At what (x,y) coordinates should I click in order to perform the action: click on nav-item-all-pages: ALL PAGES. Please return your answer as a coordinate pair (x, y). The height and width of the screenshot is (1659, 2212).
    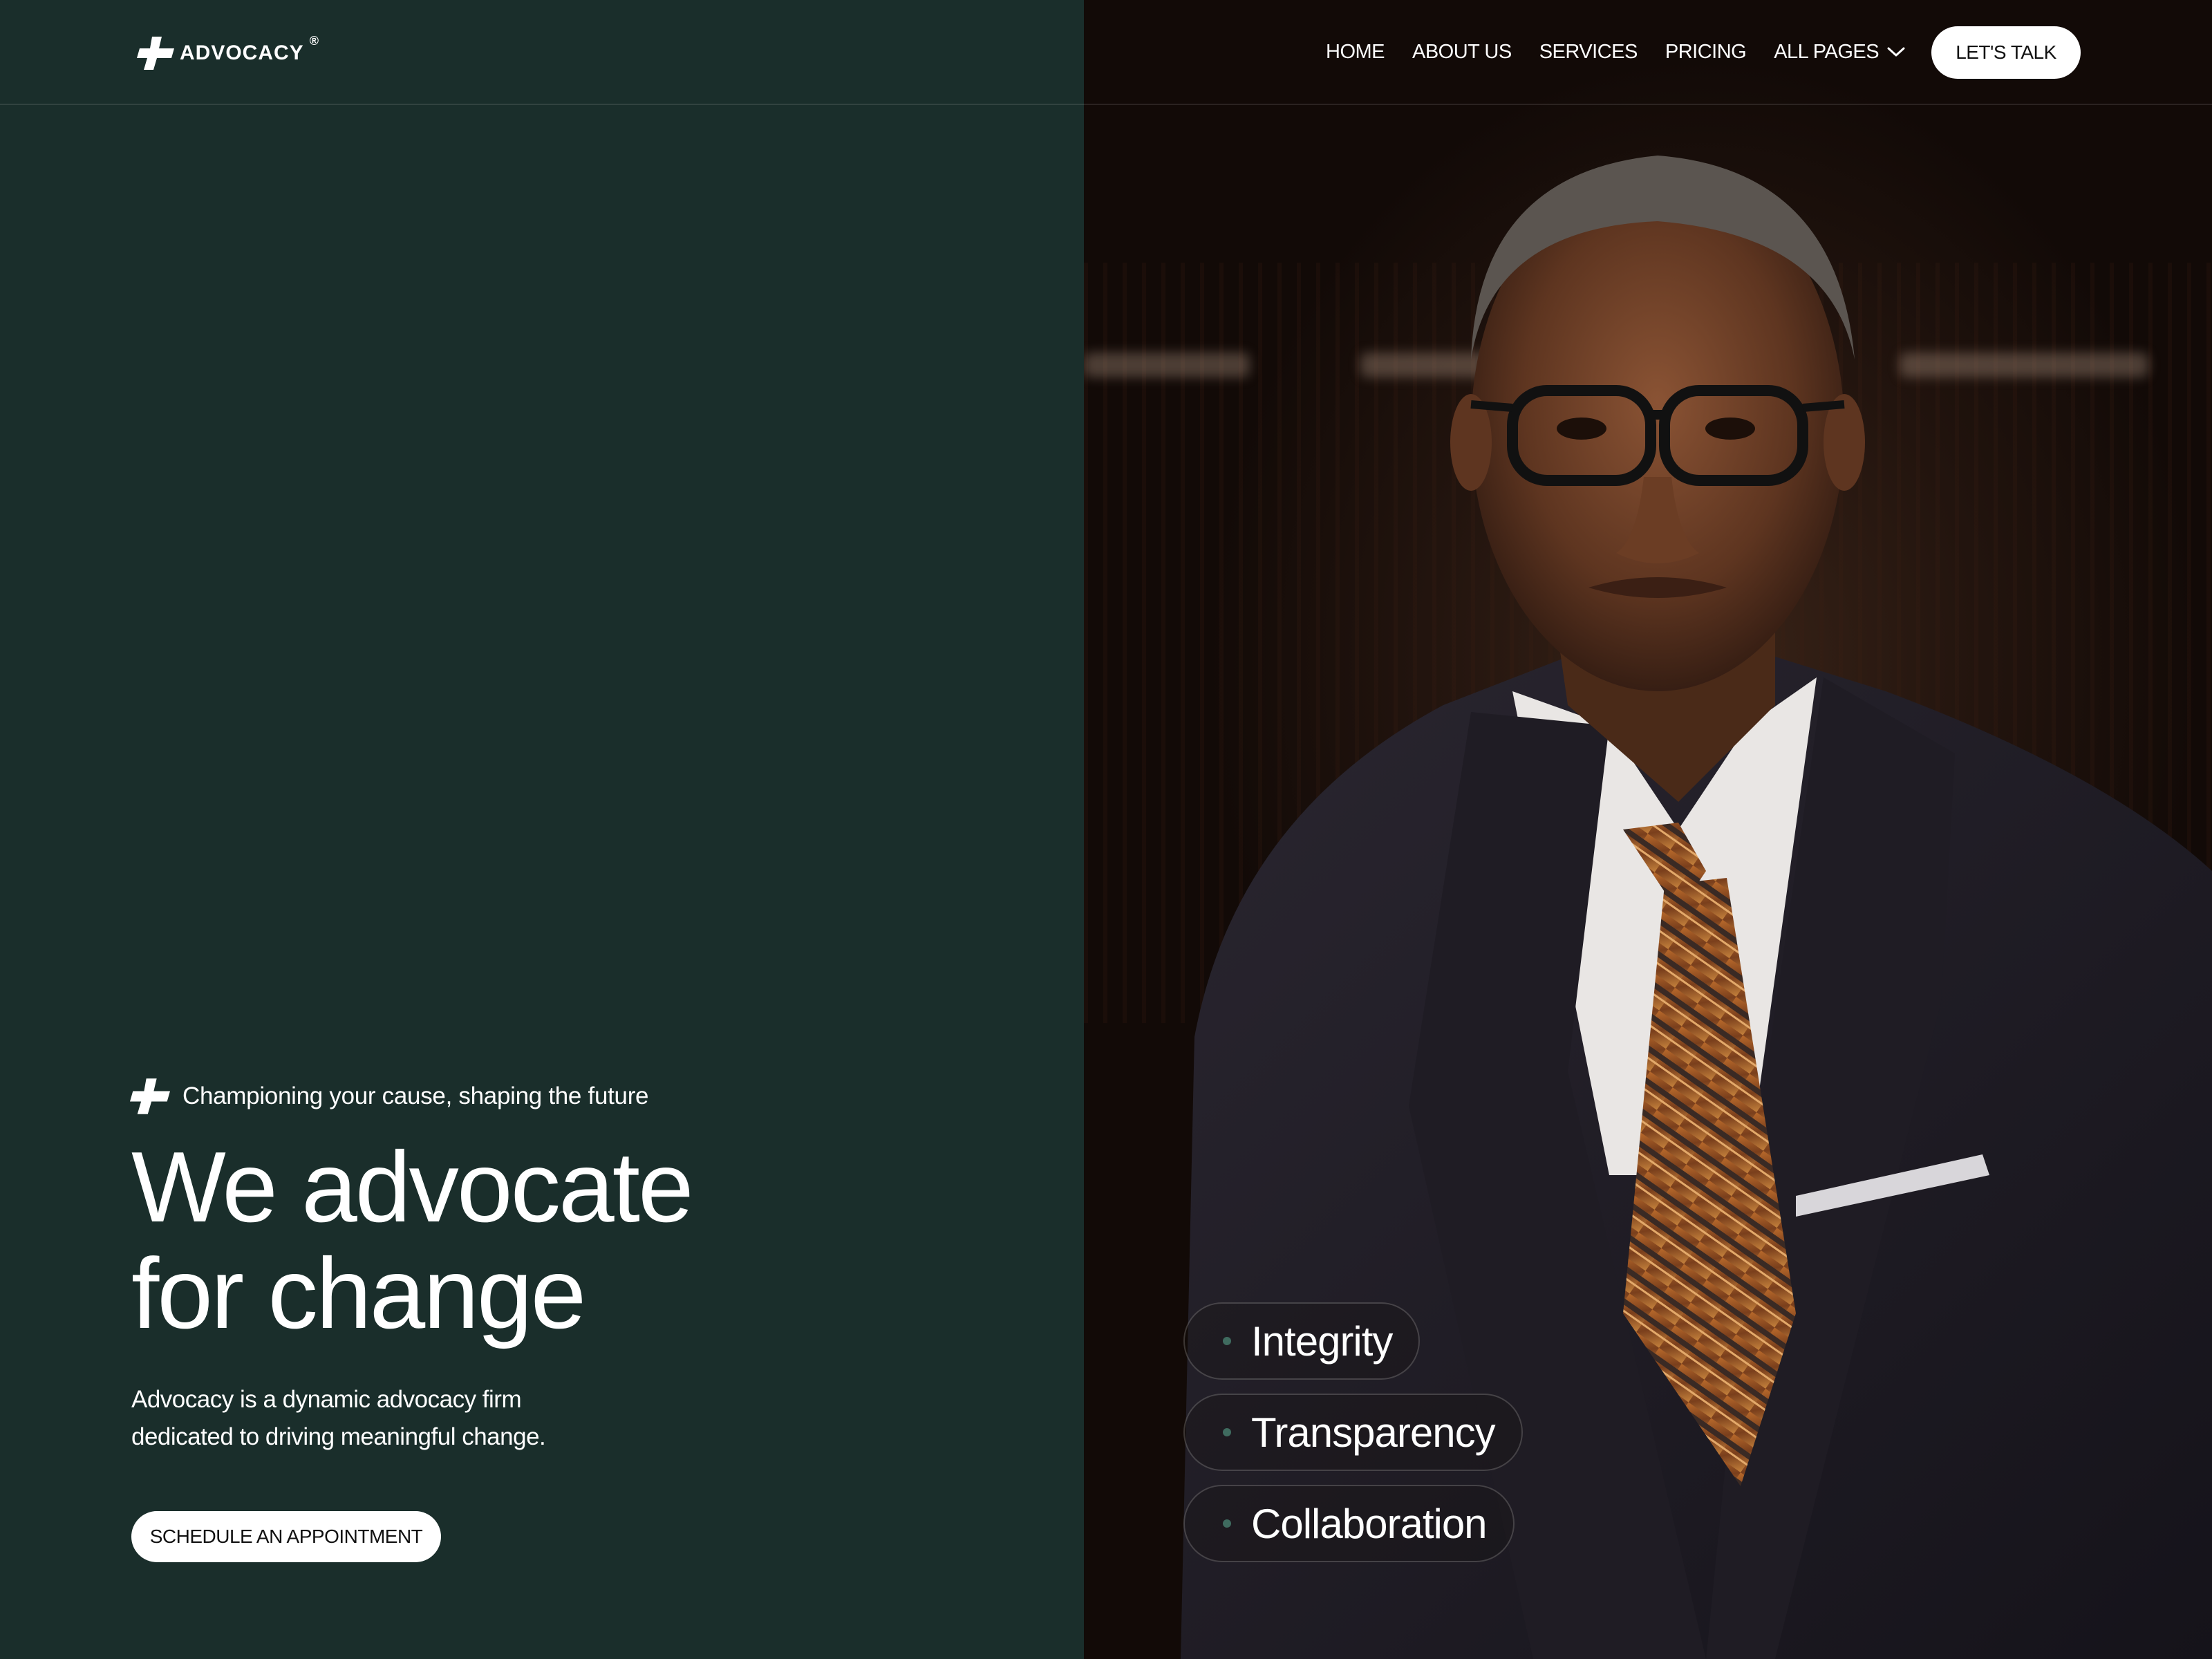
    Looking at the image, I should click on (1839, 51).